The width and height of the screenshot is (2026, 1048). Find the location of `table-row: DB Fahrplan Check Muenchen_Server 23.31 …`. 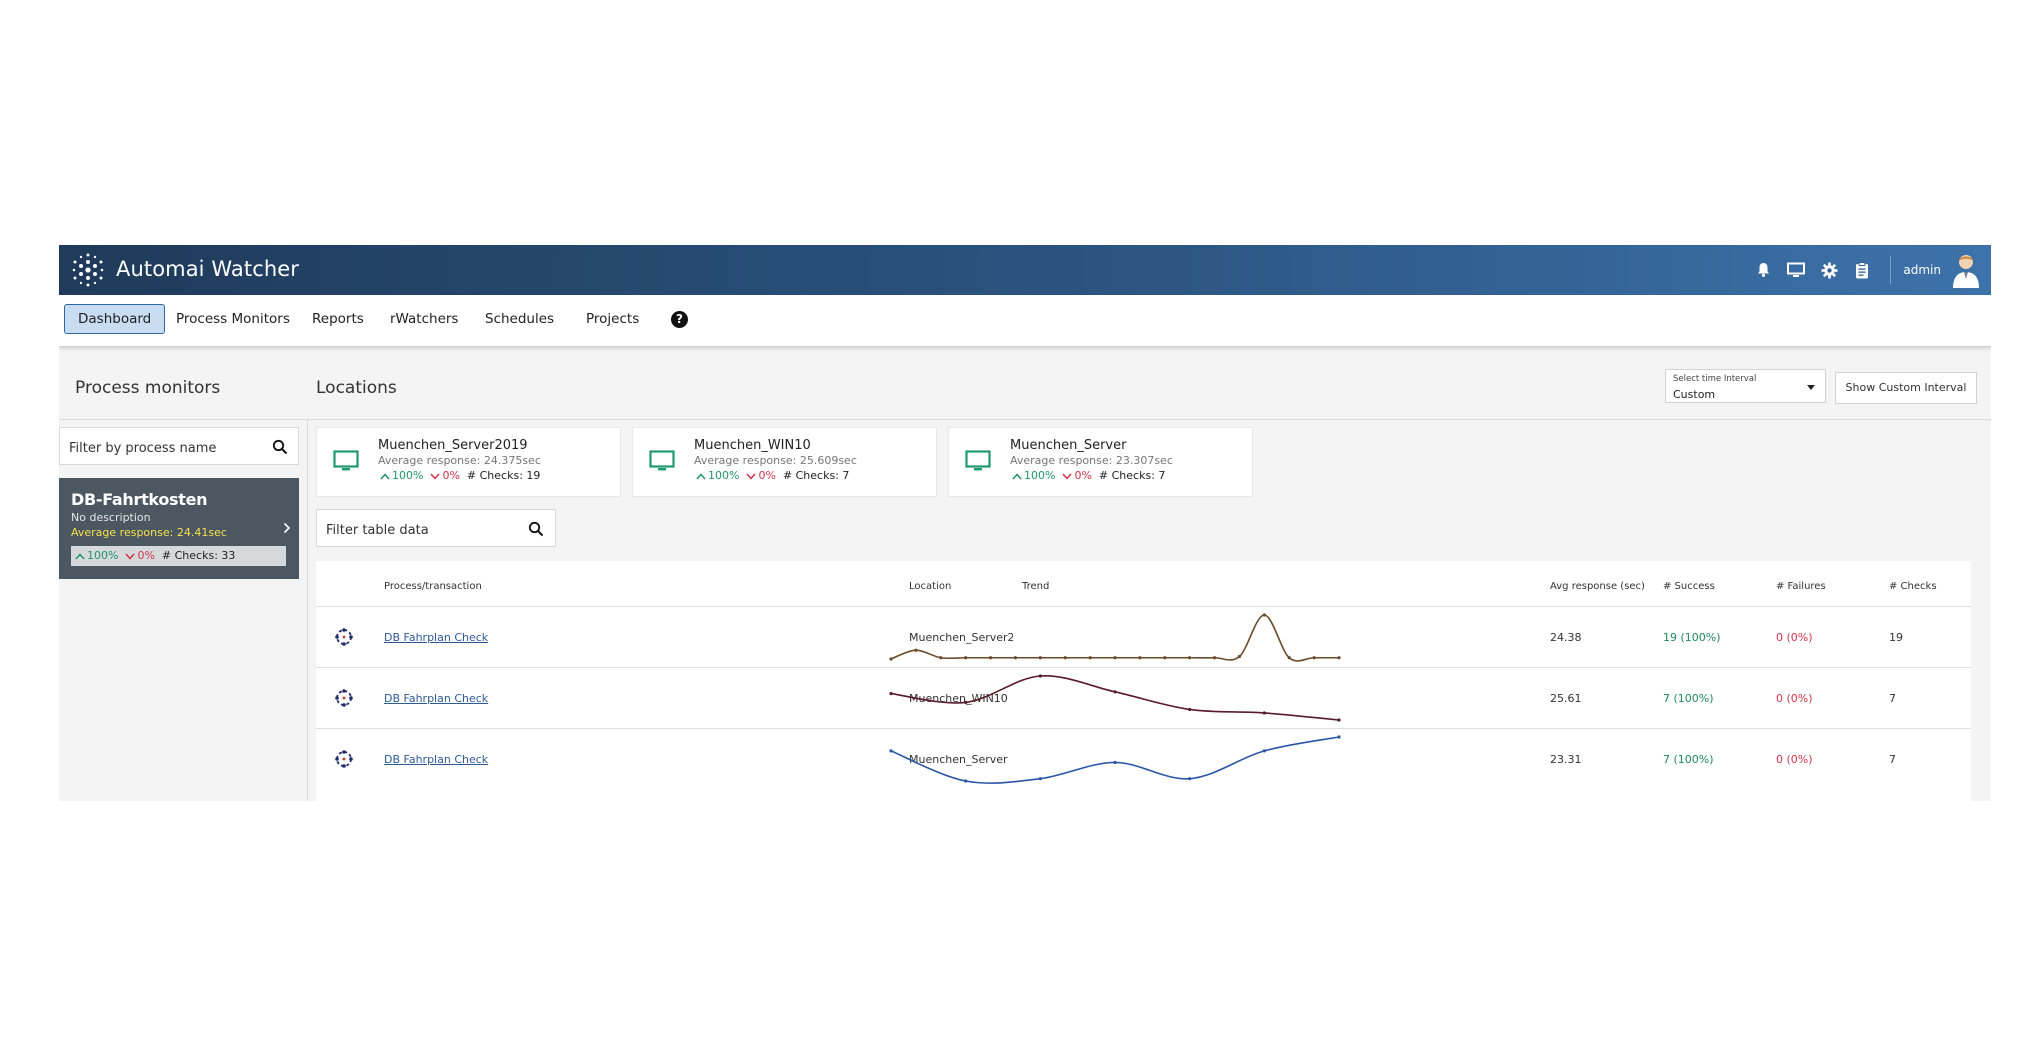

table-row: DB Fahrplan Check Muenchen_Server 23.31 … is located at coordinates (1143, 759).